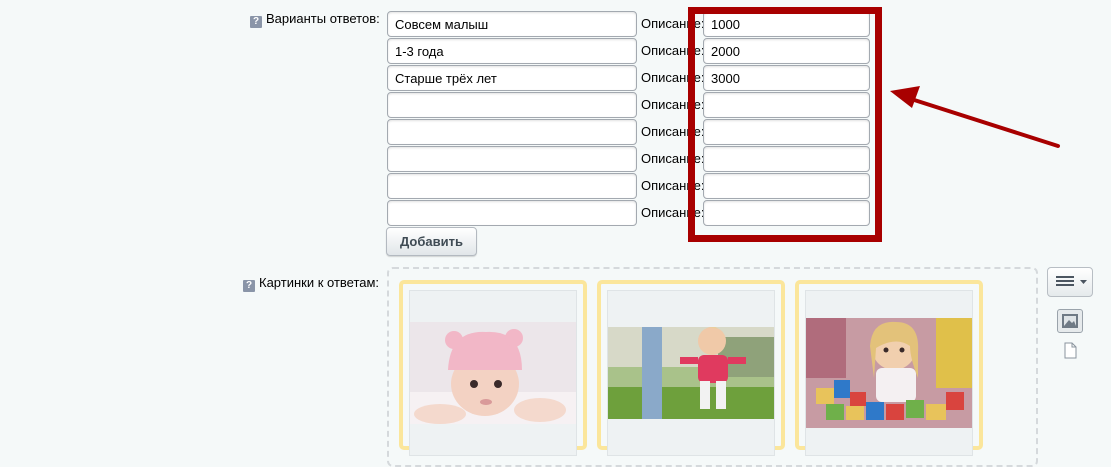 This screenshot has width=1111, height=467. I want to click on menu-button, so click(1070, 282).